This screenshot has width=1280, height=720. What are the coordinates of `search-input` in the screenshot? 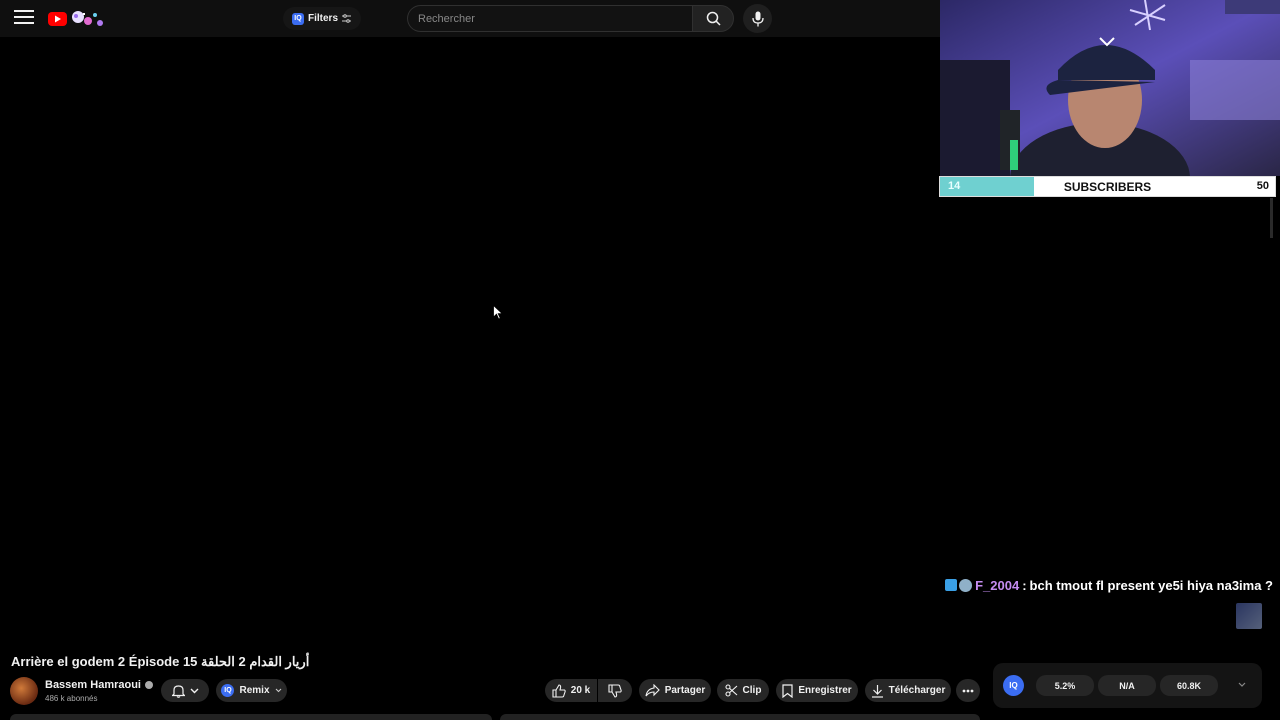 It's located at (549, 18).